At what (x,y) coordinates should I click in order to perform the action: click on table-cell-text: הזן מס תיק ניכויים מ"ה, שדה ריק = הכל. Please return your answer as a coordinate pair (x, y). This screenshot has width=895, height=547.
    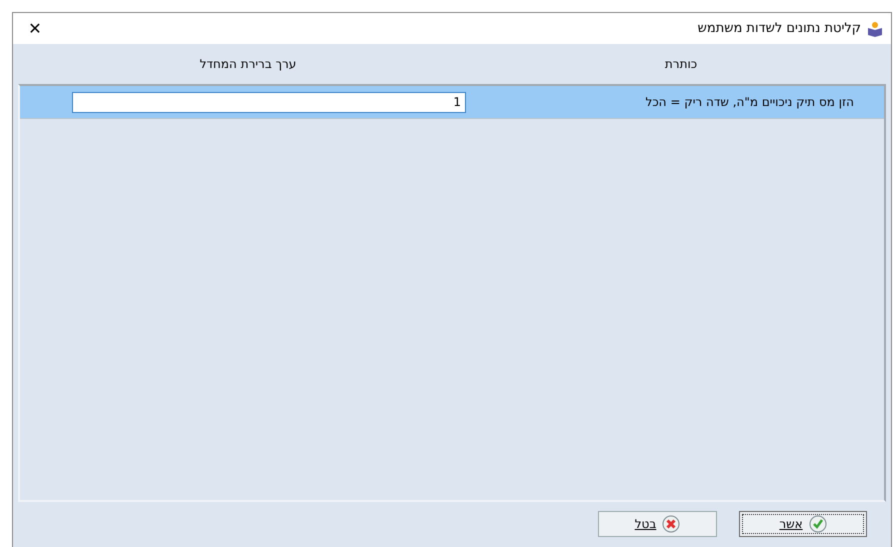
    Looking at the image, I should click on (749, 102).